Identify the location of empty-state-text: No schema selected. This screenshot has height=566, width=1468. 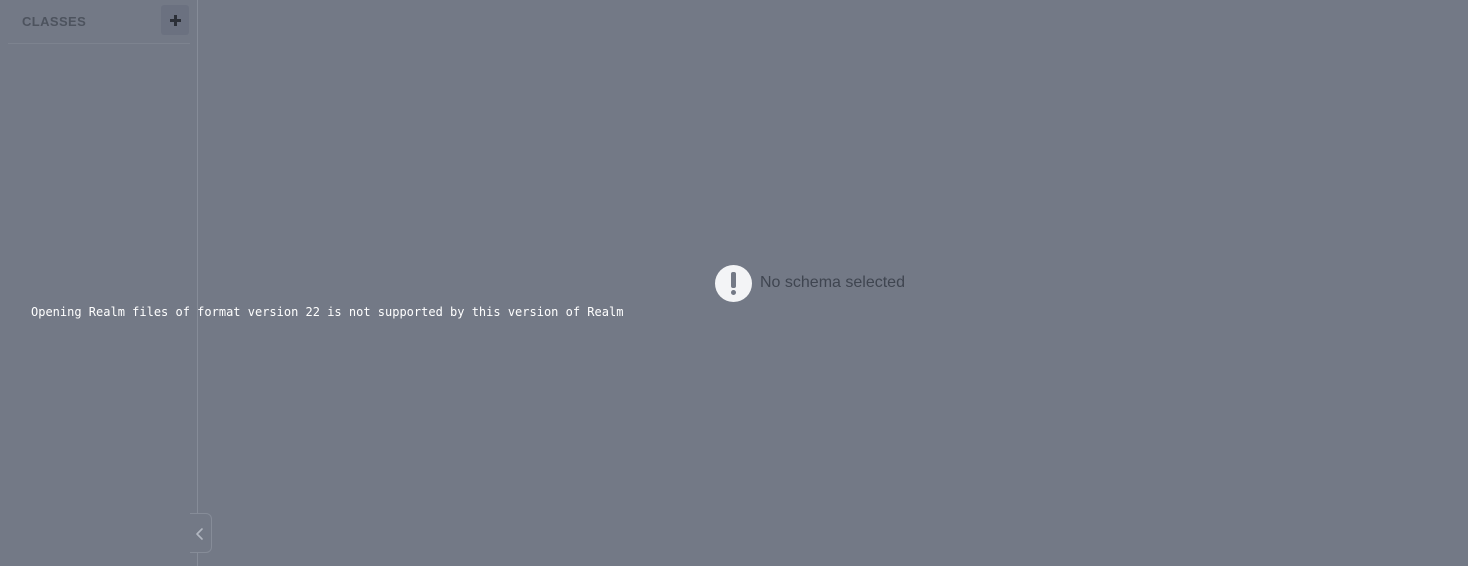
(832, 282).